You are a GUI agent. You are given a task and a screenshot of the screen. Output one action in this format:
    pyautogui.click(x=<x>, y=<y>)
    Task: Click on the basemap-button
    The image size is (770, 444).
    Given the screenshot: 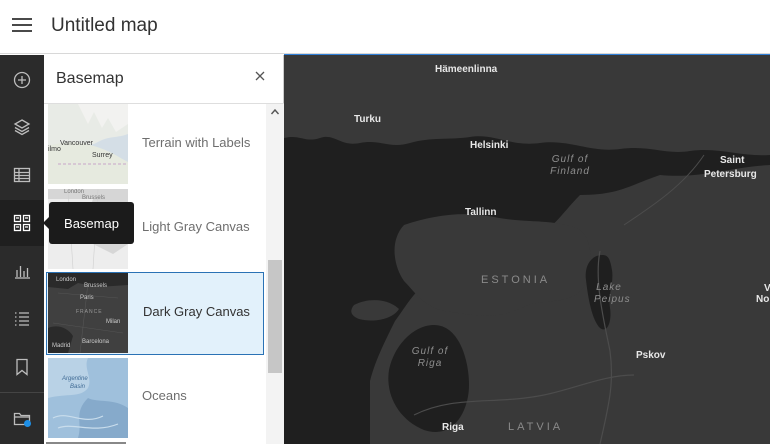 What is the action you would take?
    pyautogui.click(x=22, y=223)
    